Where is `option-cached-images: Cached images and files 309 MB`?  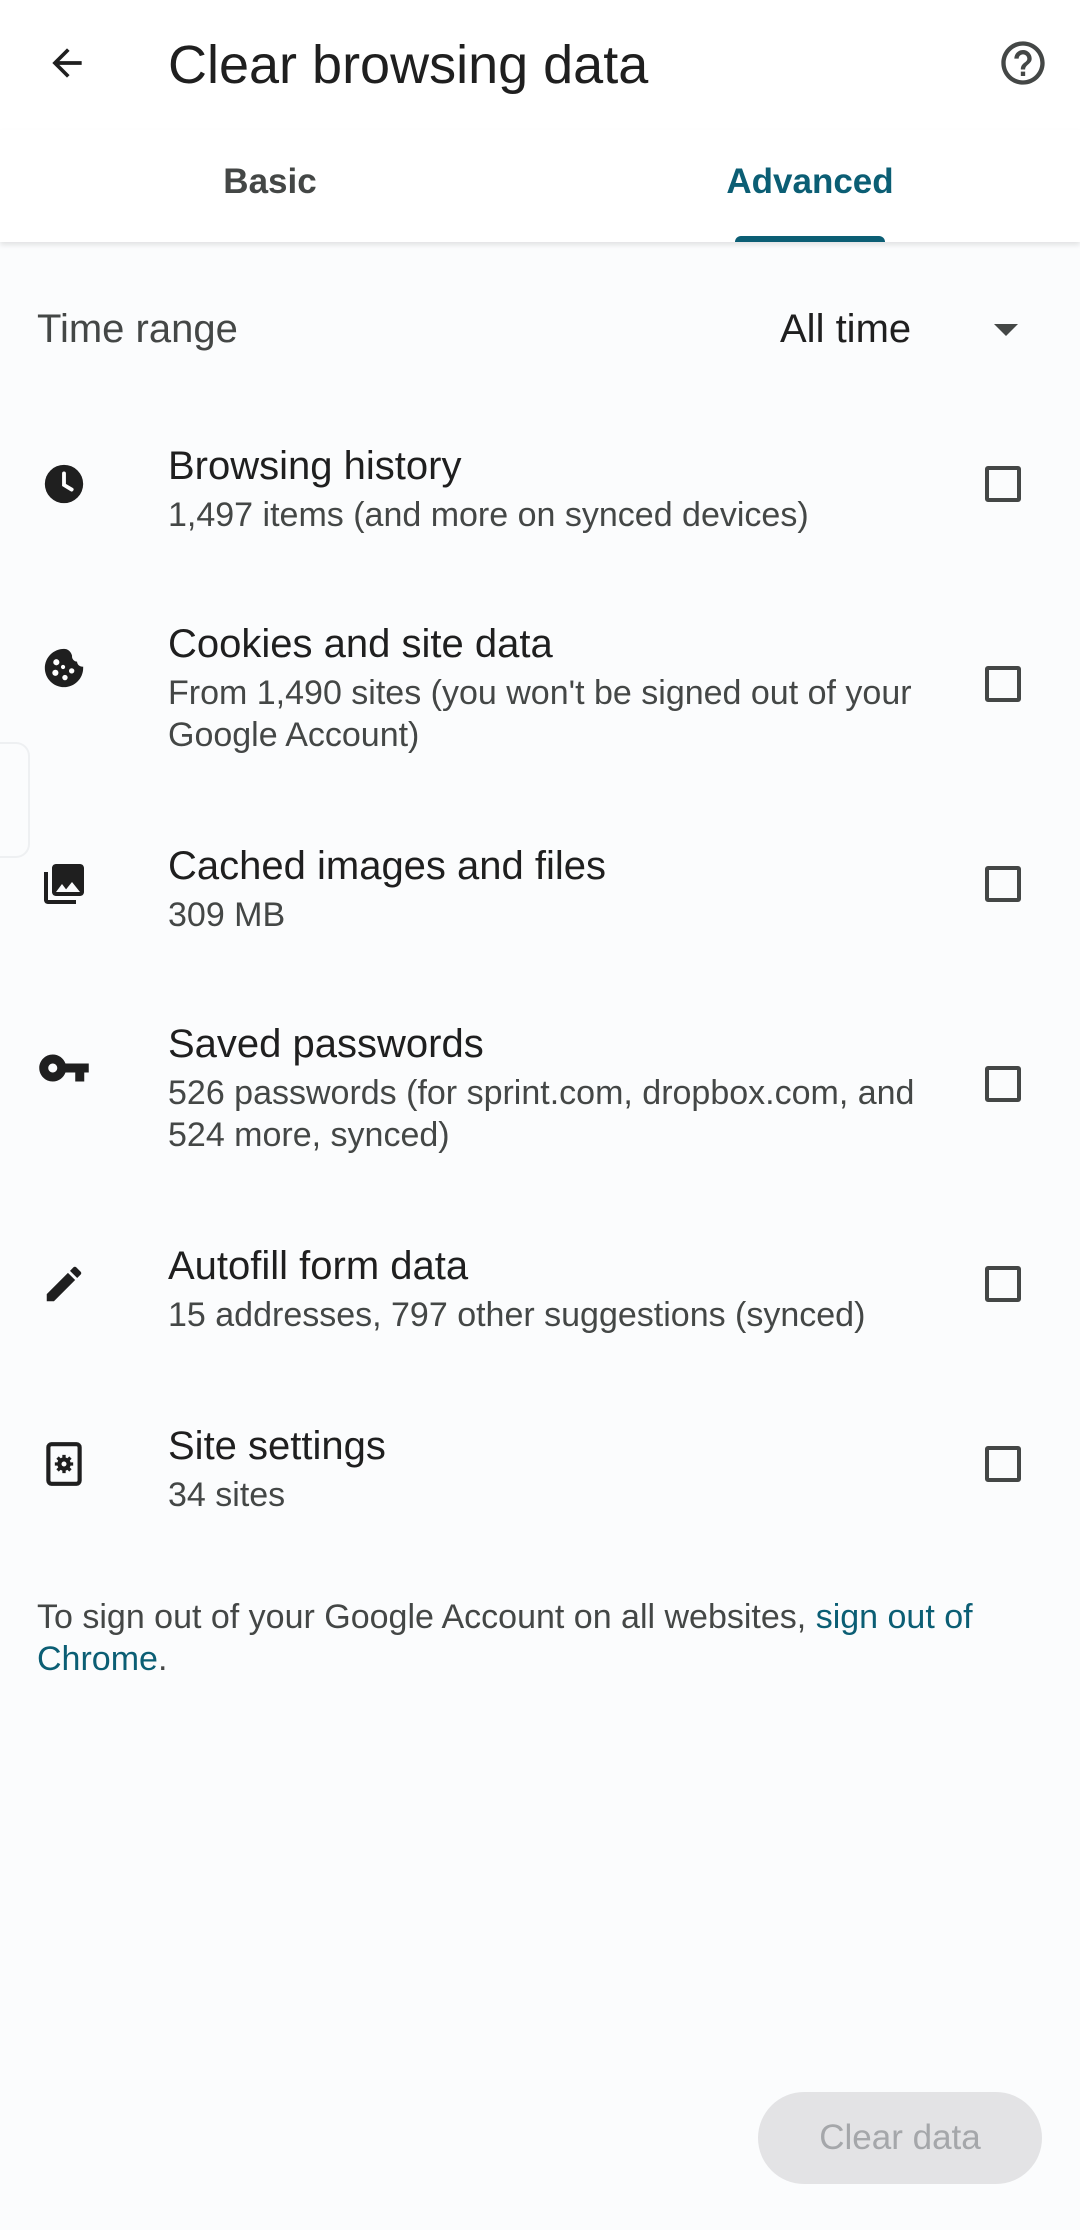 option-cached-images: Cached images and files 309 MB is located at coordinates (540, 900).